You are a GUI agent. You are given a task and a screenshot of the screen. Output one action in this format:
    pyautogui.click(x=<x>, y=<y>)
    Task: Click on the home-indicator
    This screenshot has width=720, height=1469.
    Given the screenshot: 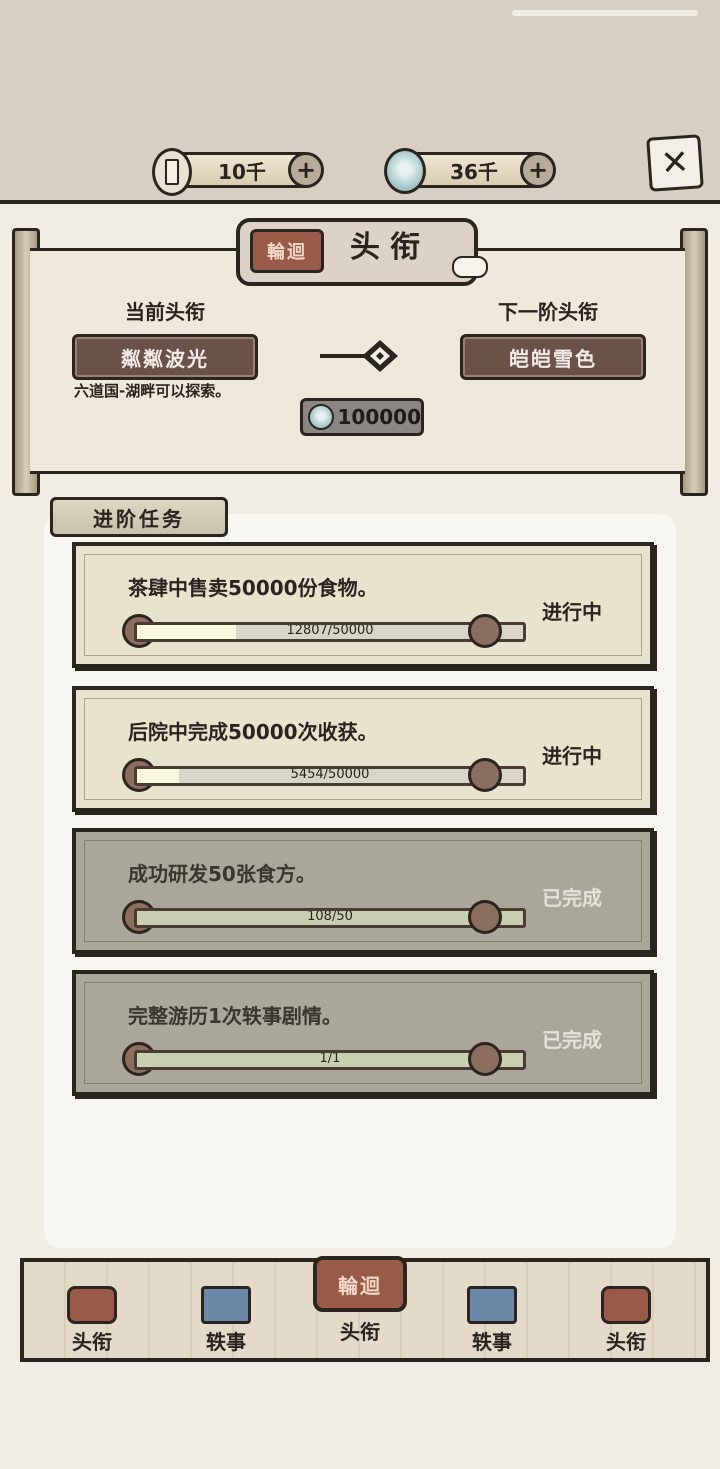 What is the action you would take?
    pyautogui.click(x=605, y=13)
    